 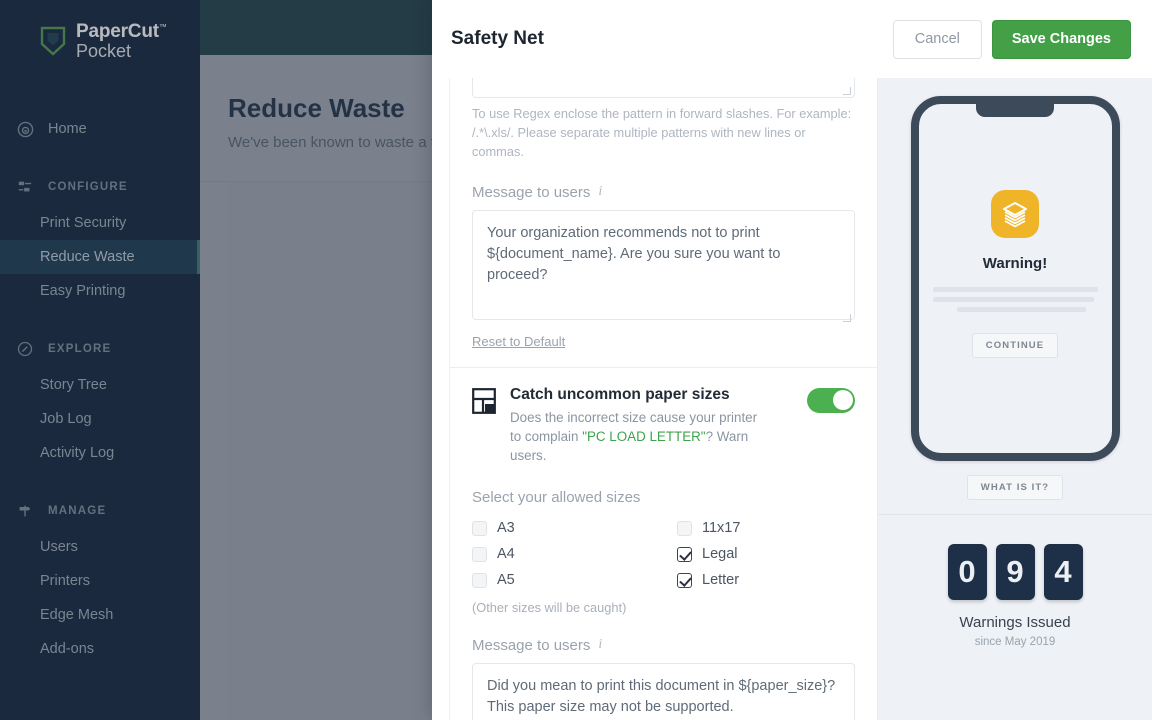 I want to click on toggle-knob, so click(x=842, y=400).